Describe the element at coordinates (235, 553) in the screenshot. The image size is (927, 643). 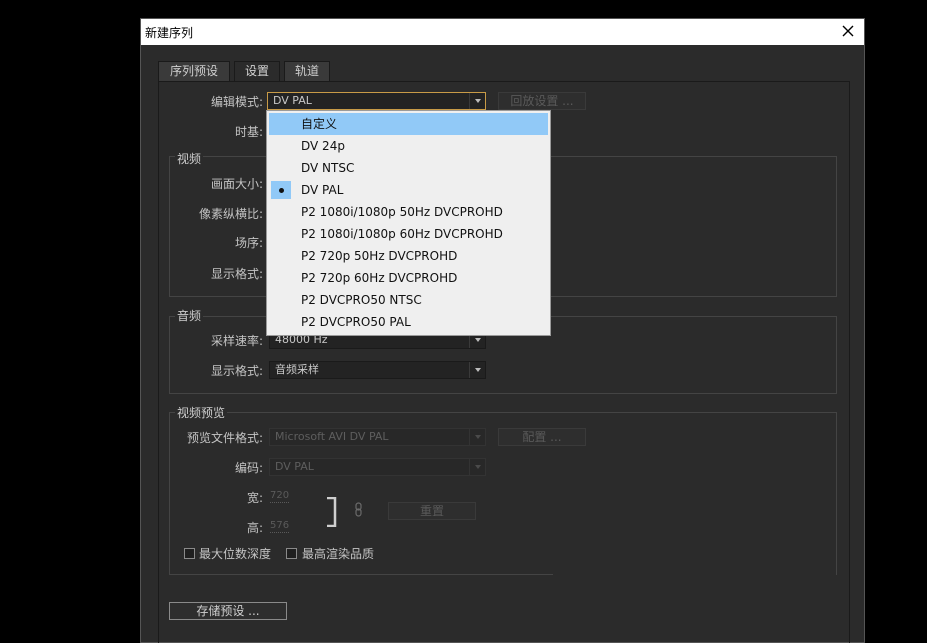
I see `max-bit-depth-label: 最大位数深度` at that location.